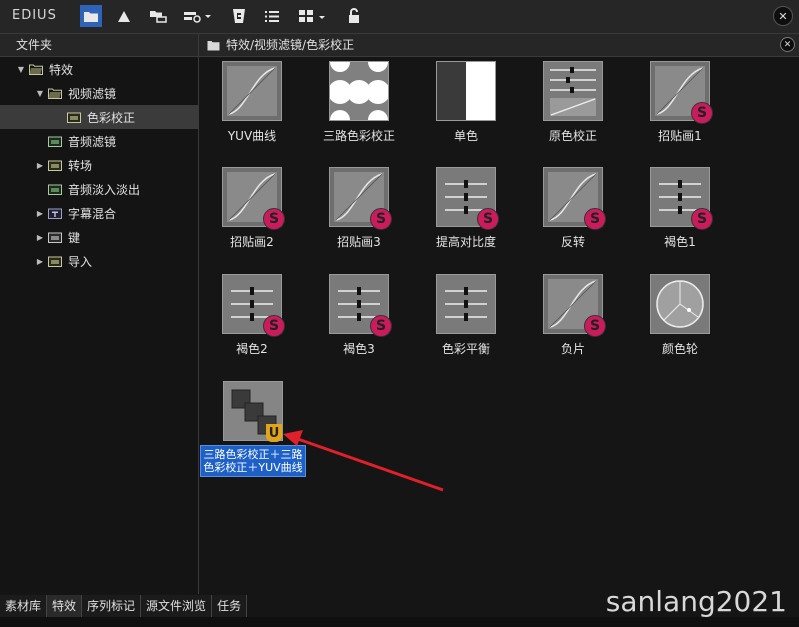 This screenshot has width=799, height=627. I want to click on tree-item-keys: ▶ 键, so click(116, 237).